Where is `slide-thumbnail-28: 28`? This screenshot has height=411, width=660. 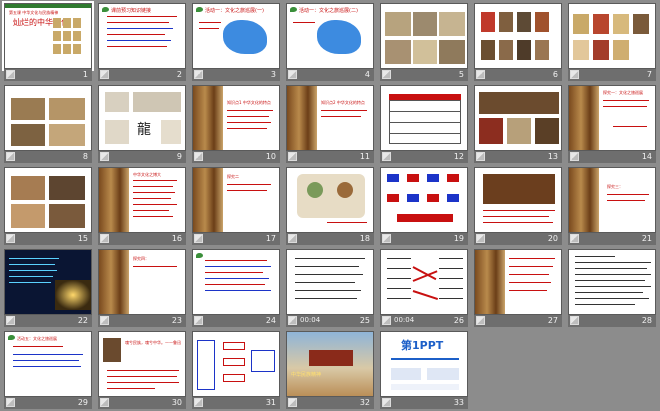
slide-thumbnail-28: 28 is located at coordinates (614, 289).